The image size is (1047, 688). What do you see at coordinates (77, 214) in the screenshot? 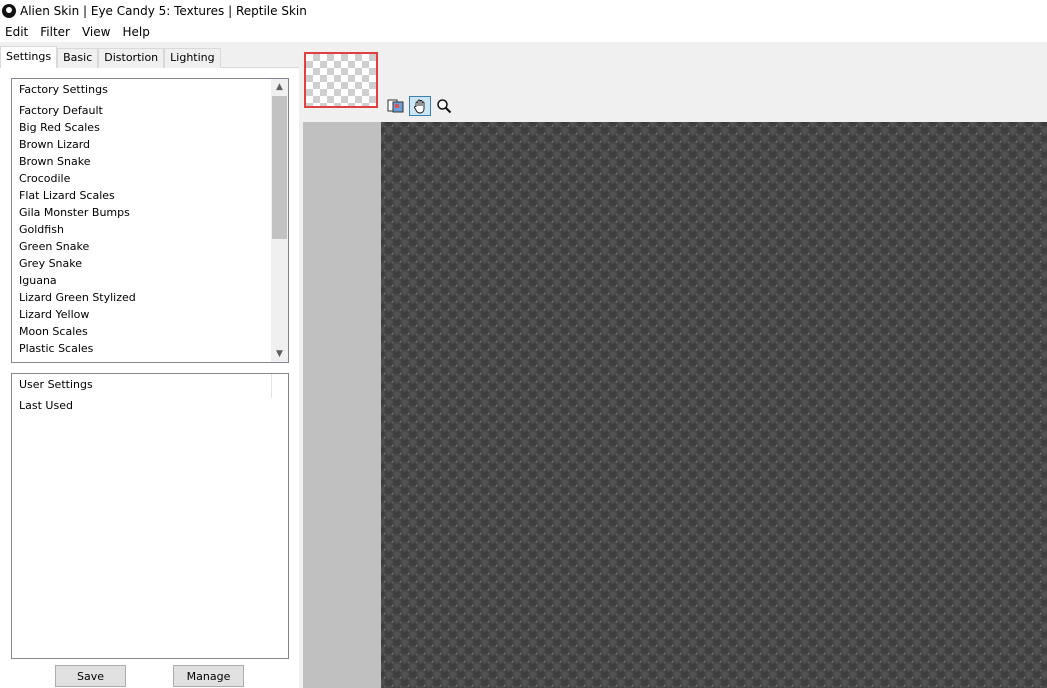
I see `list-item: Gila Monster Bumps` at bounding box center [77, 214].